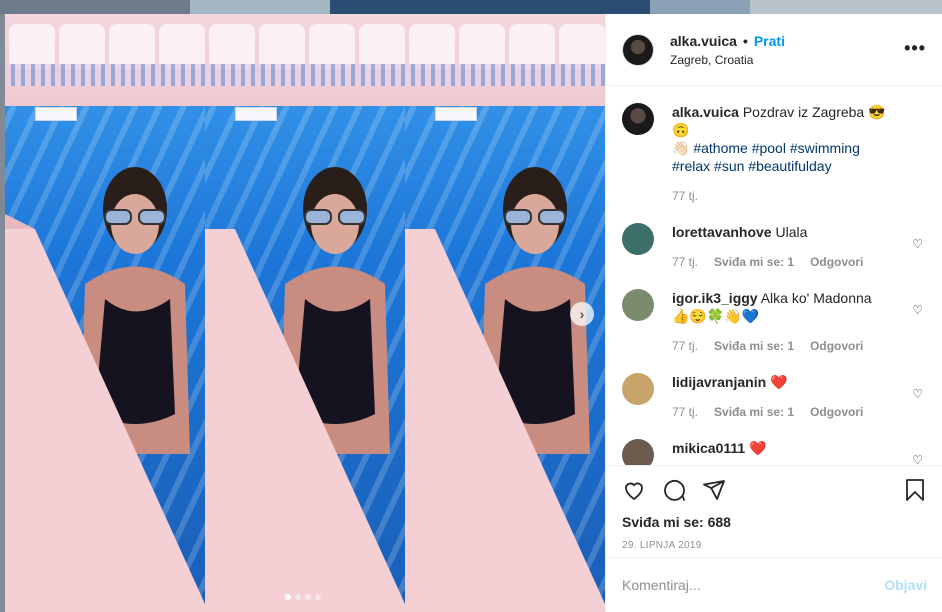 The image size is (942, 612). Describe the element at coordinates (685, 196) in the screenshot. I see `caption-time: 77 tj.` at that location.